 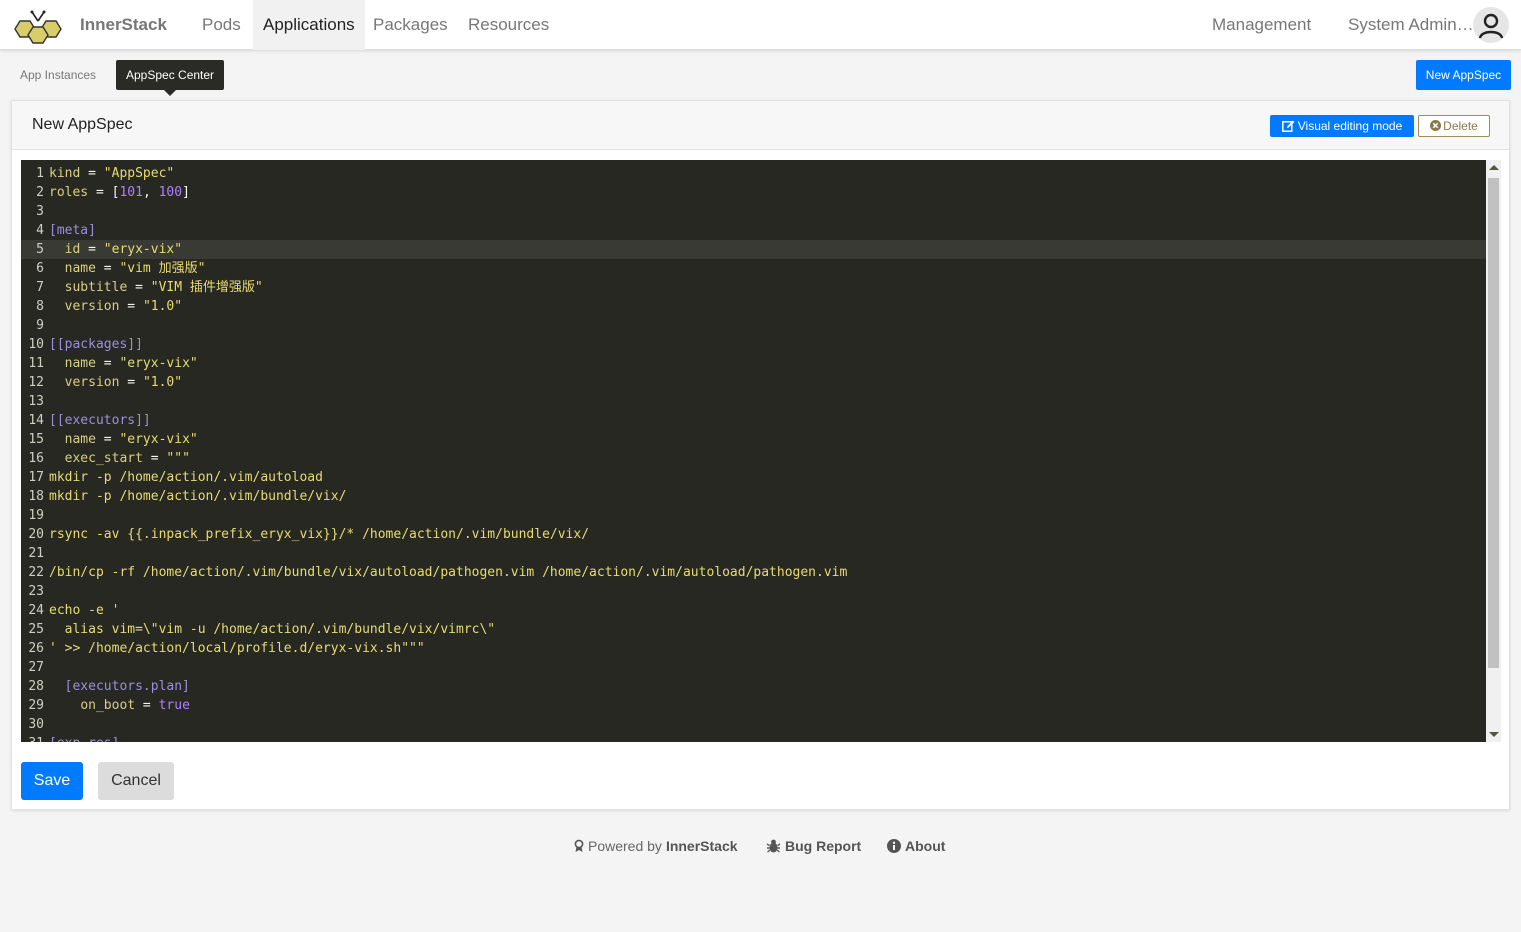 I want to click on editor-scrollbar, so click(x=1493, y=451).